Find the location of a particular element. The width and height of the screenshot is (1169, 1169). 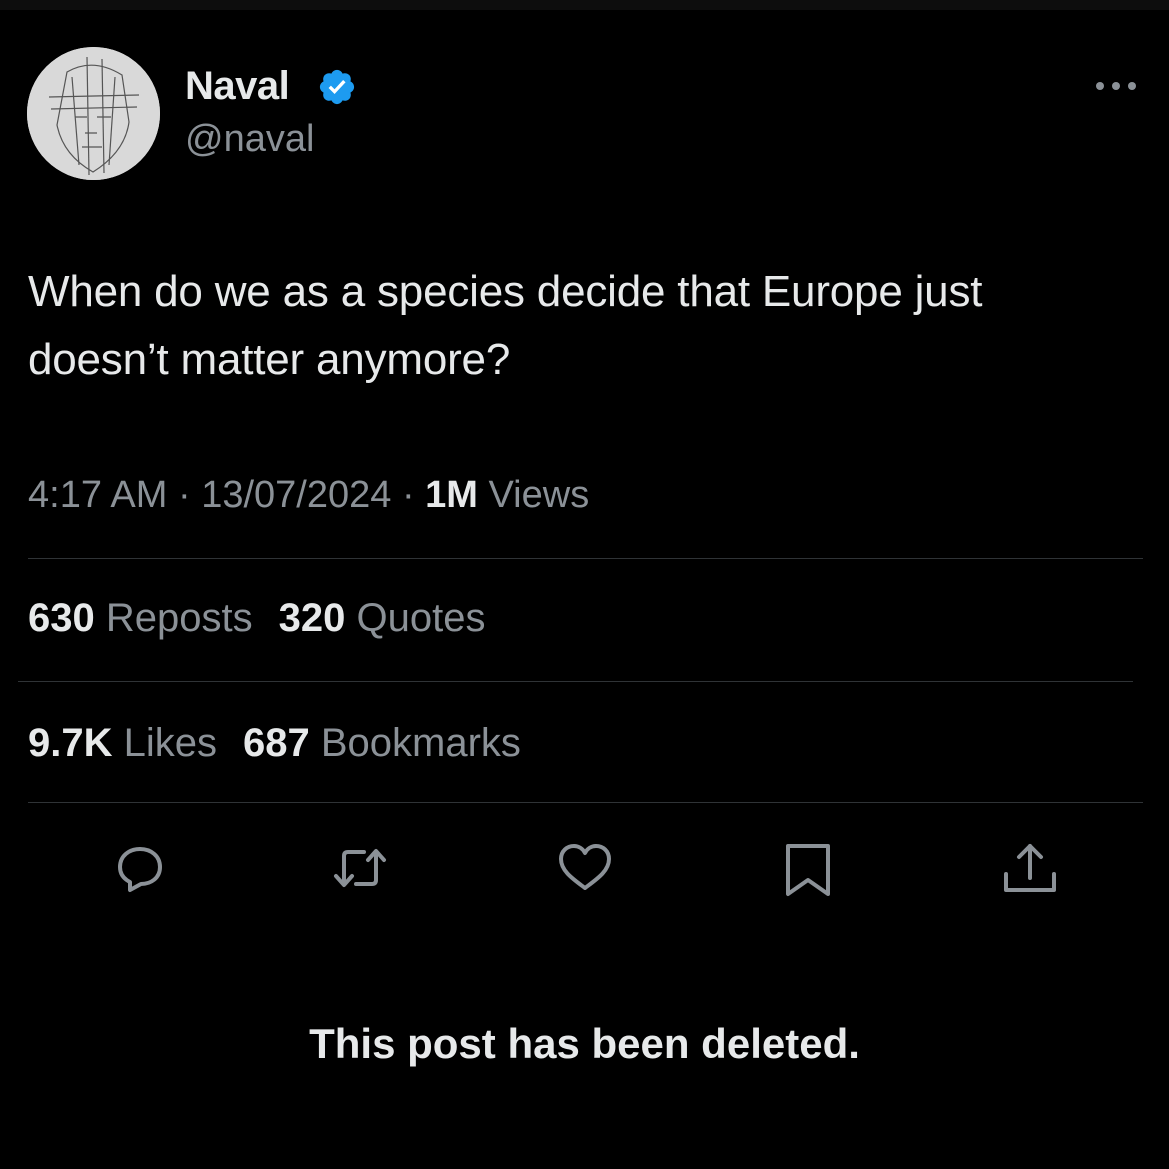

display-name: Naval is located at coordinates (237, 86).